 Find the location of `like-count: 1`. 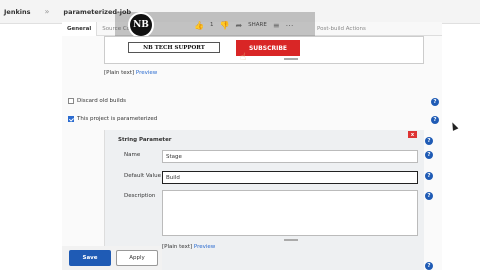

like-count: 1 is located at coordinates (211, 25).